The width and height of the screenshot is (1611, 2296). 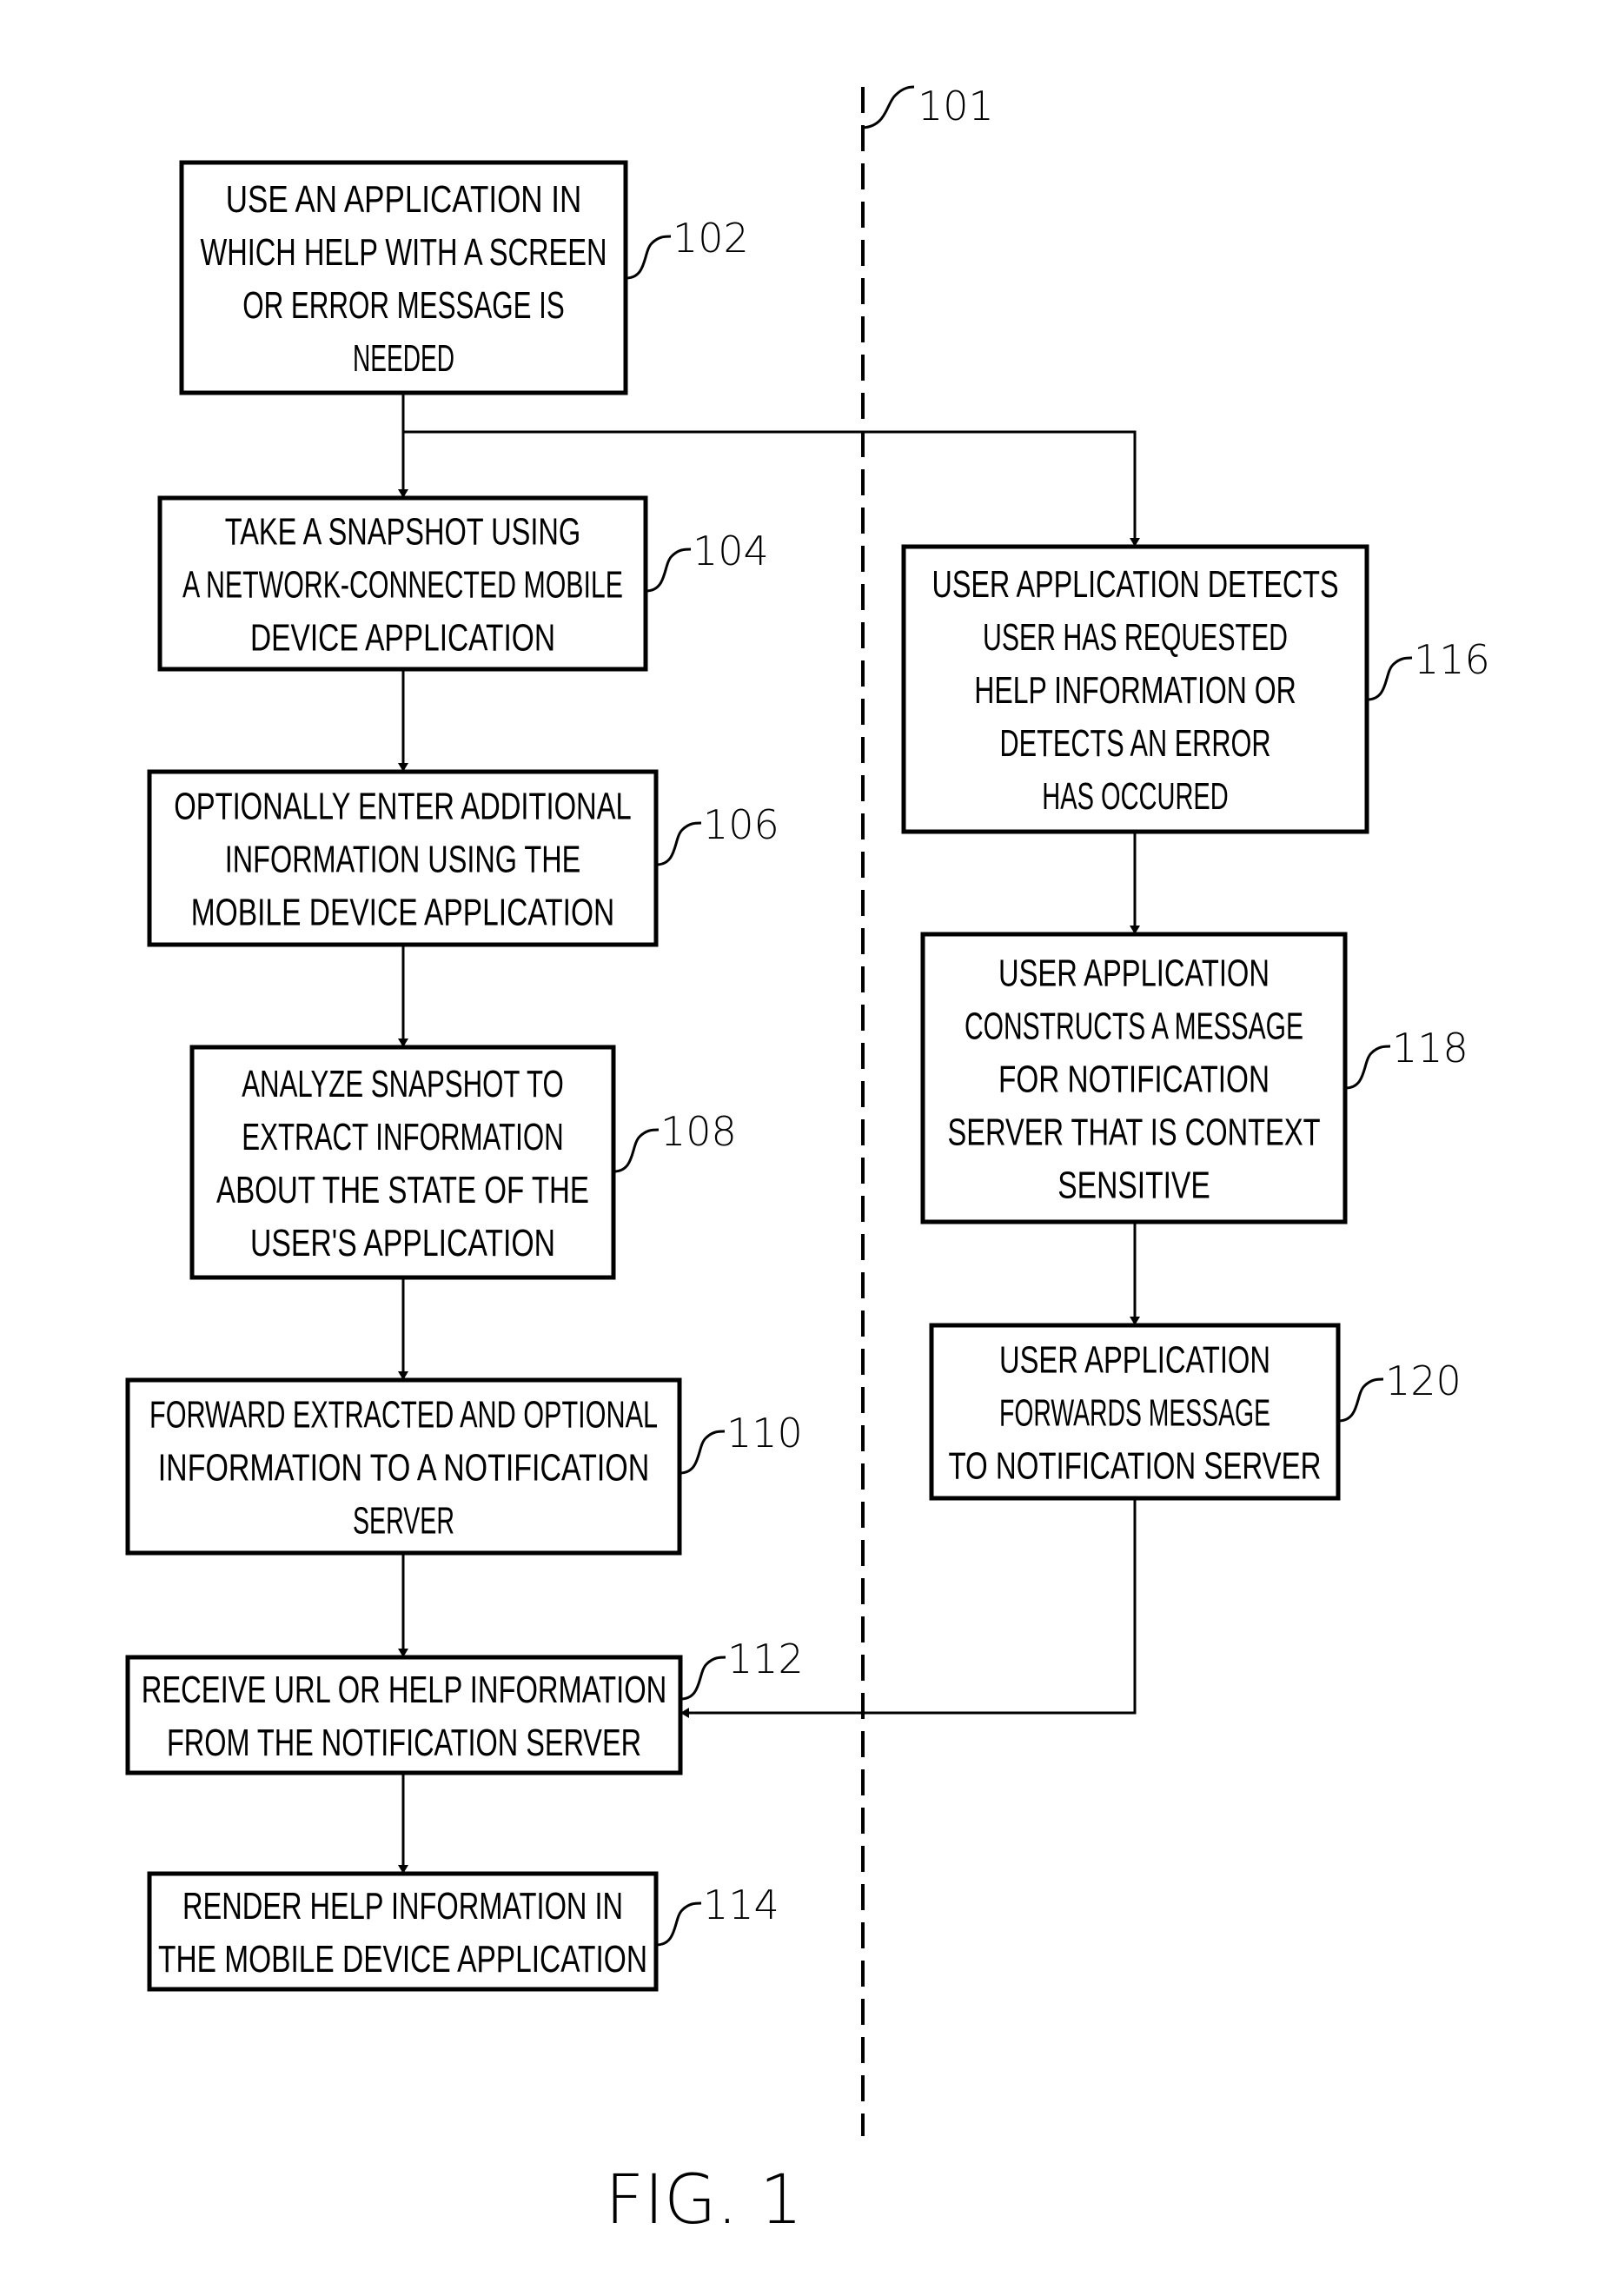 I want to click on step-text-line: EXTRACT INFORMATION, so click(x=403, y=1137).